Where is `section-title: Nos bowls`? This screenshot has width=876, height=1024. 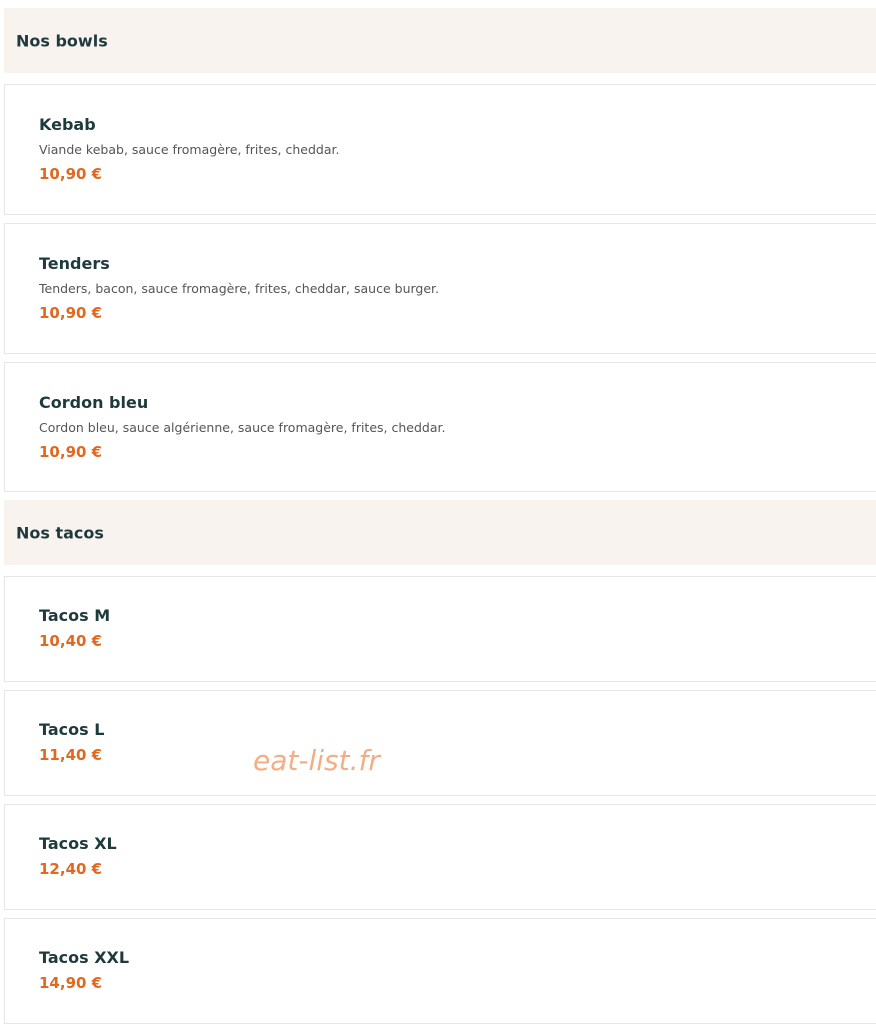
section-title: Nos bowls is located at coordinates (62, 40).